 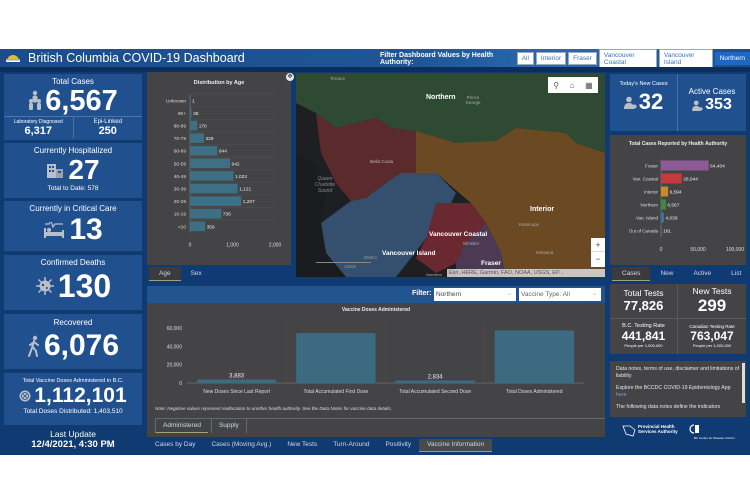 What do you see at coordinates (136, 58) in the screenshot?
I see `dashboard-title: British Columbia COVID-19 Dashboard` at bounding box center [136, 58].